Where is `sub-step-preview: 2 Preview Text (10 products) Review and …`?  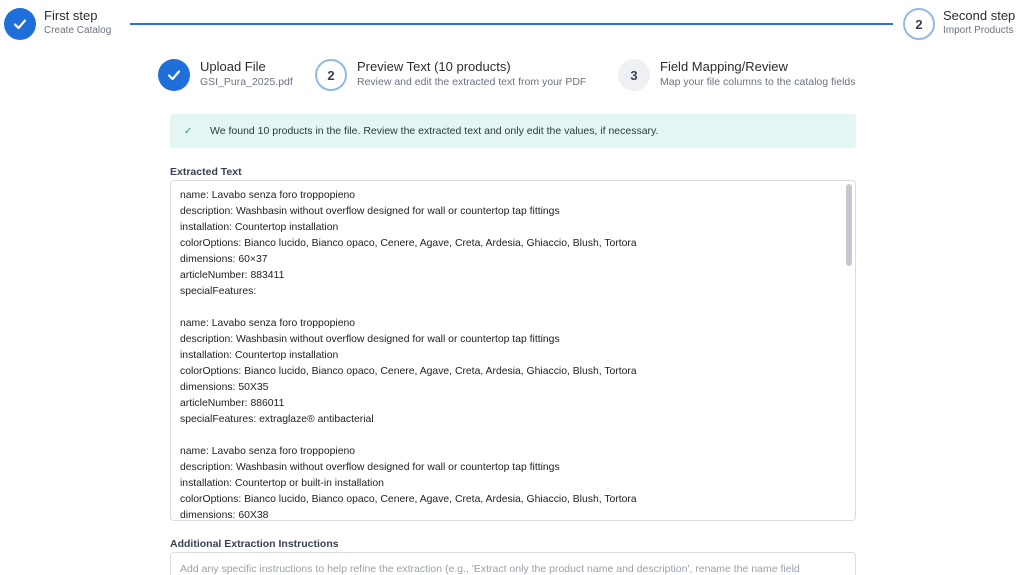
sub-step-preview: 2 Preview Text (10 products) Review and … is located at coordinates (450, 75).